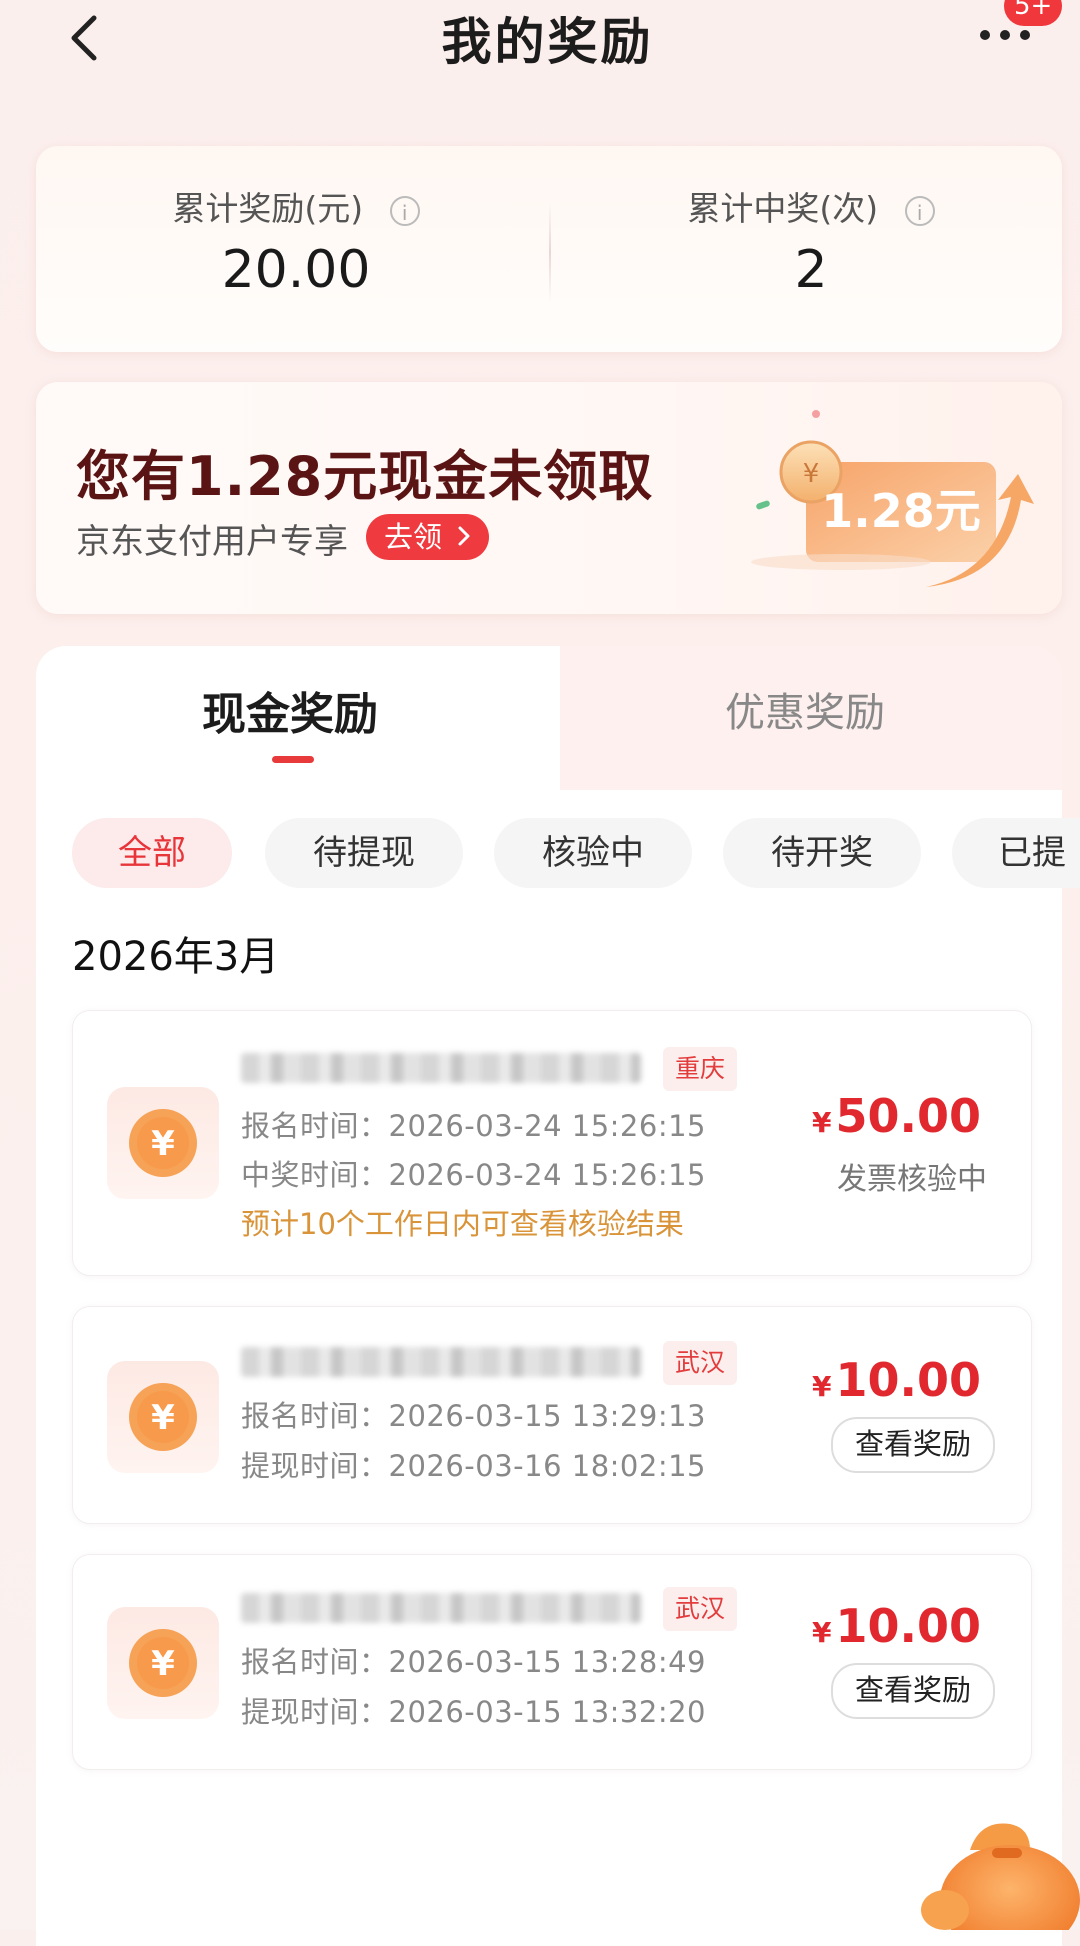 The height and width of the screenshot is (1946, 1080). What do you see at coordinates (901, 511) in the screenshot?
I see `art-amount-label: 1.28元` at bounding box center [901, 511].